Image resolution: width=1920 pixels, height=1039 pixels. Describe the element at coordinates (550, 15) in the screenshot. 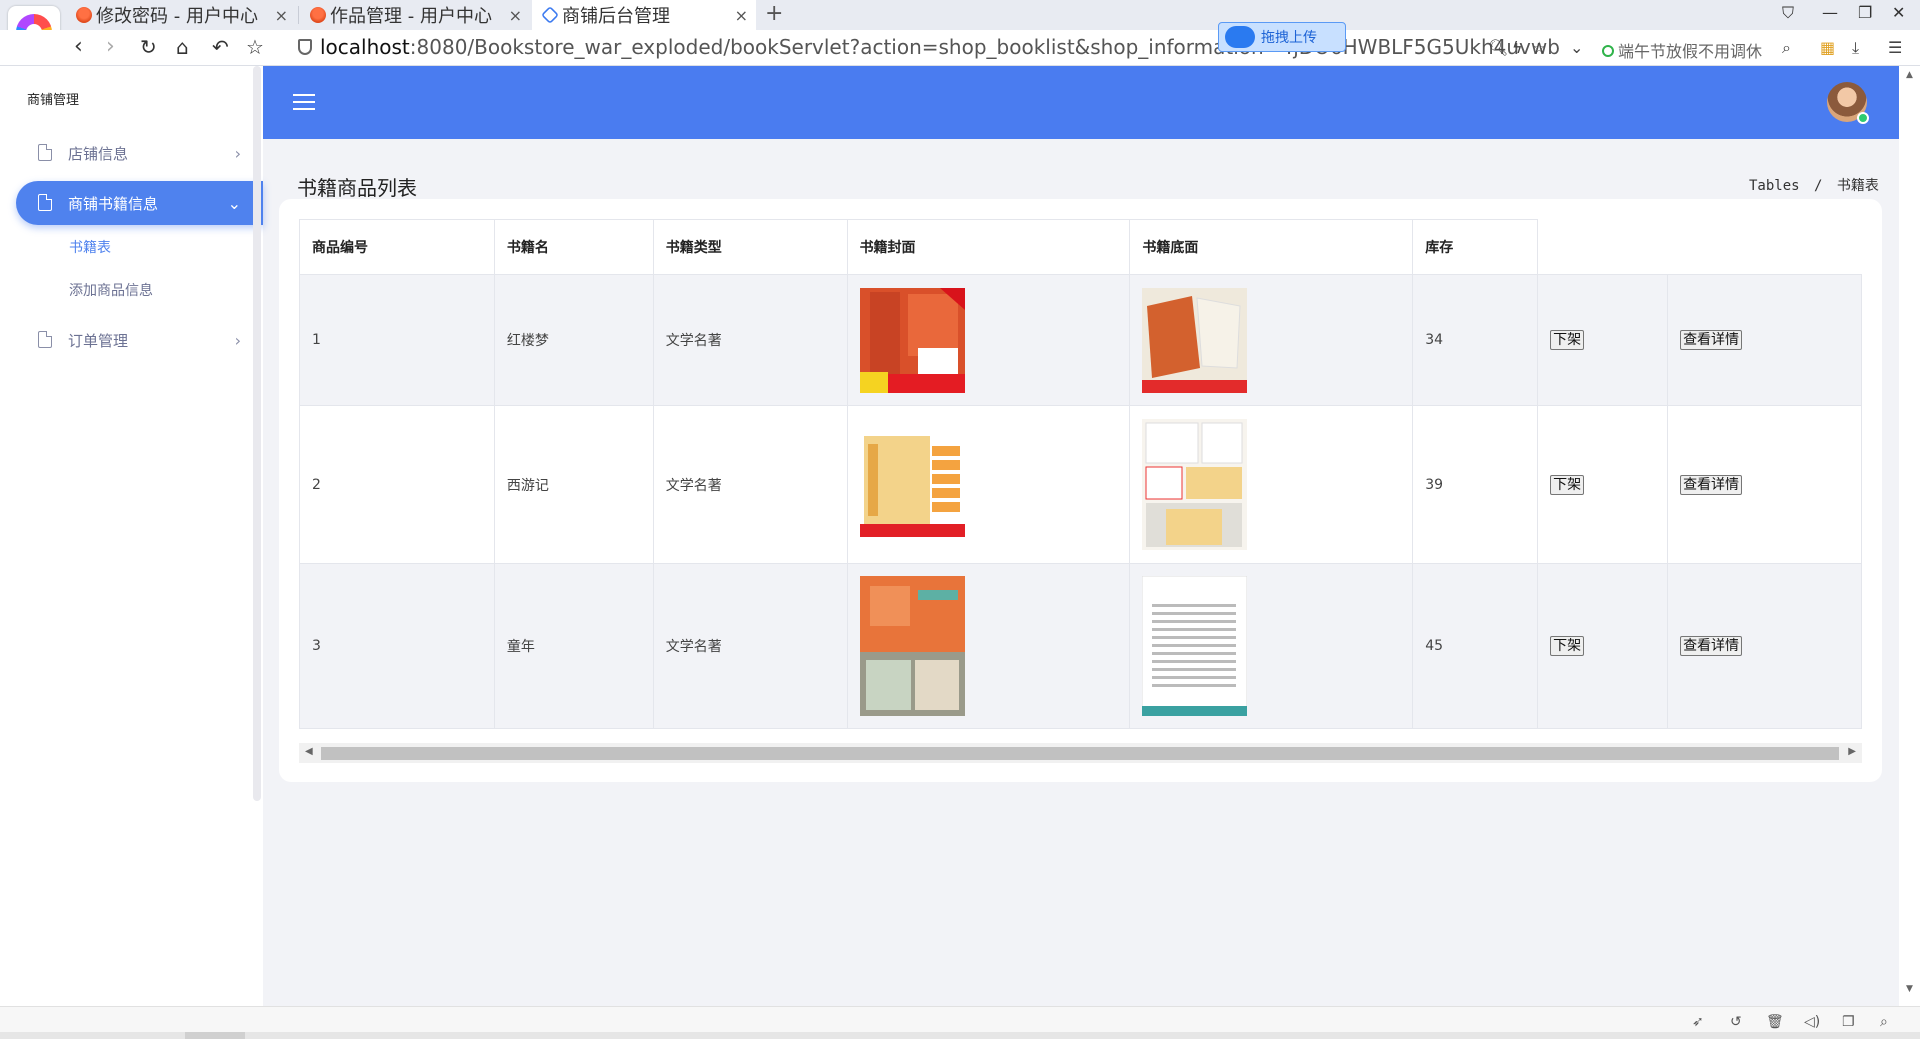

I see `blue-link-icon` at that location.